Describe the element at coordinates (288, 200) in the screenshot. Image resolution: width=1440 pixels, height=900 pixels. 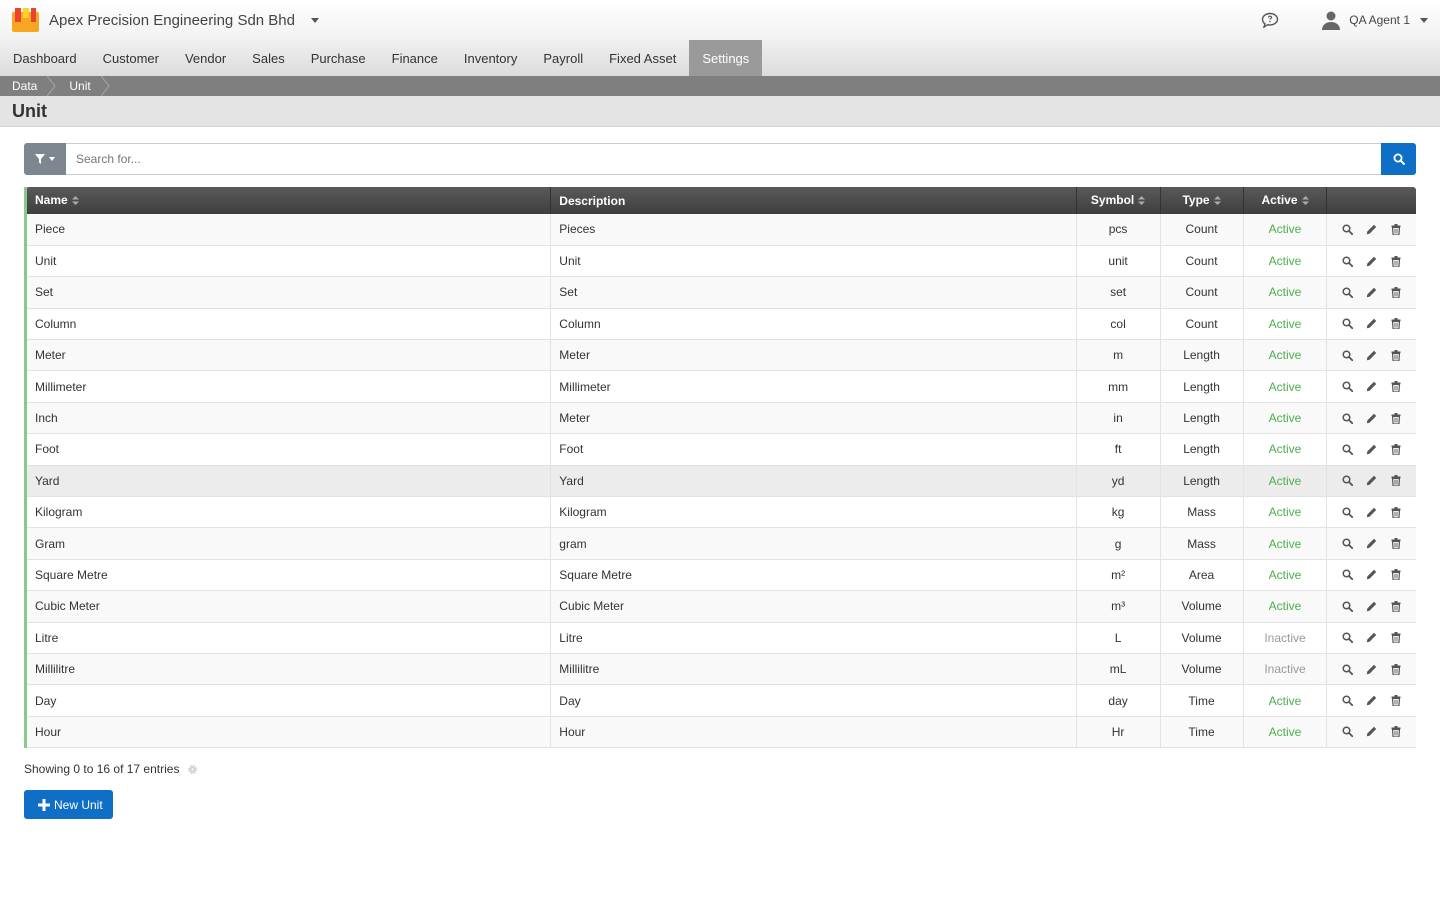
I see `col-header-name: Name` at that location.